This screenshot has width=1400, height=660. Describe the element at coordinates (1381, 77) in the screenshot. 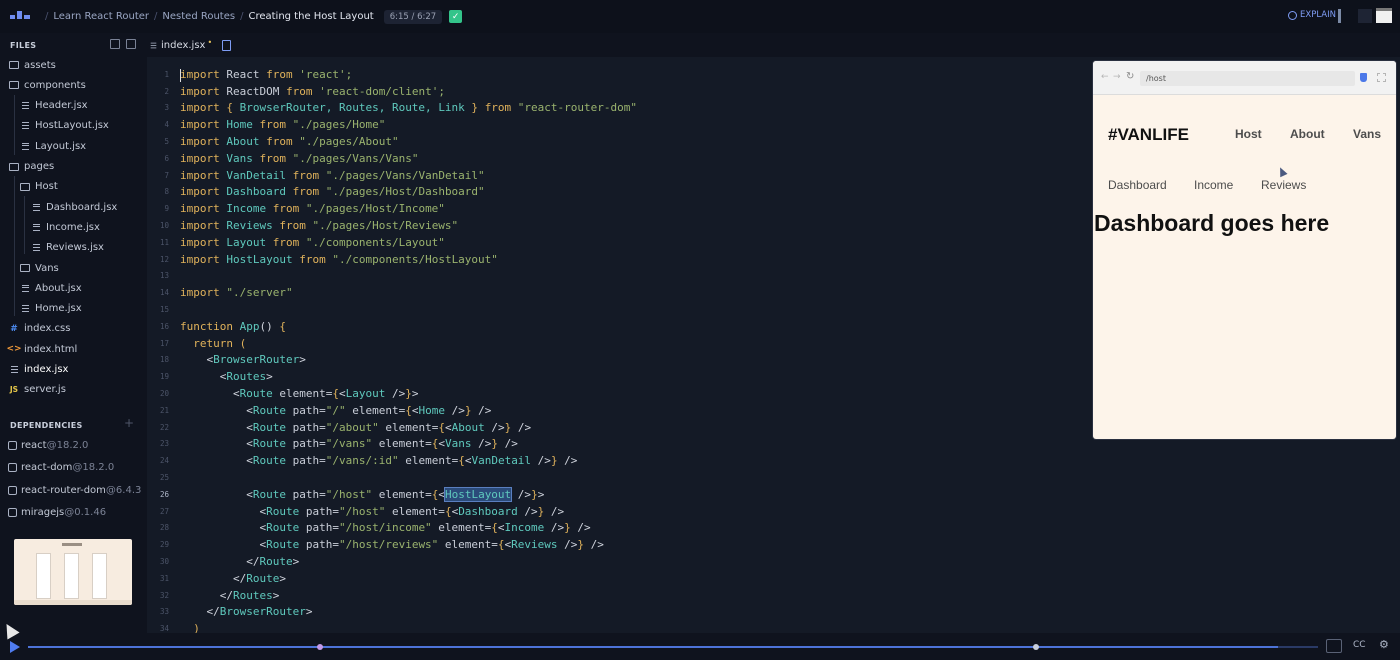

I see `expand-icon` at that location.